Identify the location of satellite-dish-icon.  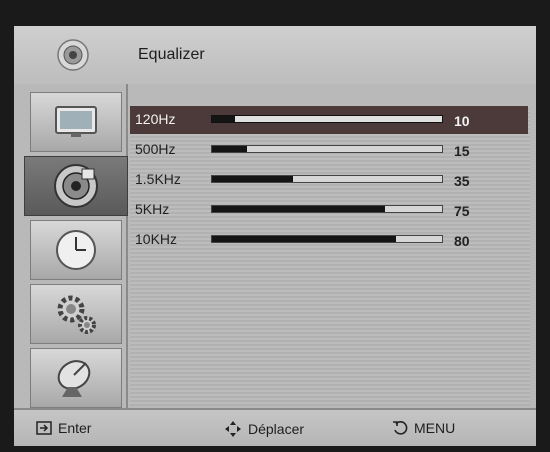
(74, 378).